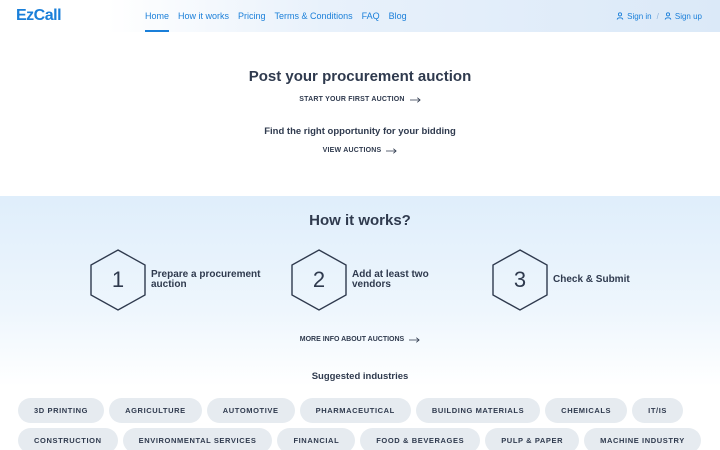  What do you see at coordinates (68, 439) in the screenshot?
I see `industry-chip: CONSTRUCTION` at bounding box center [68, 439].